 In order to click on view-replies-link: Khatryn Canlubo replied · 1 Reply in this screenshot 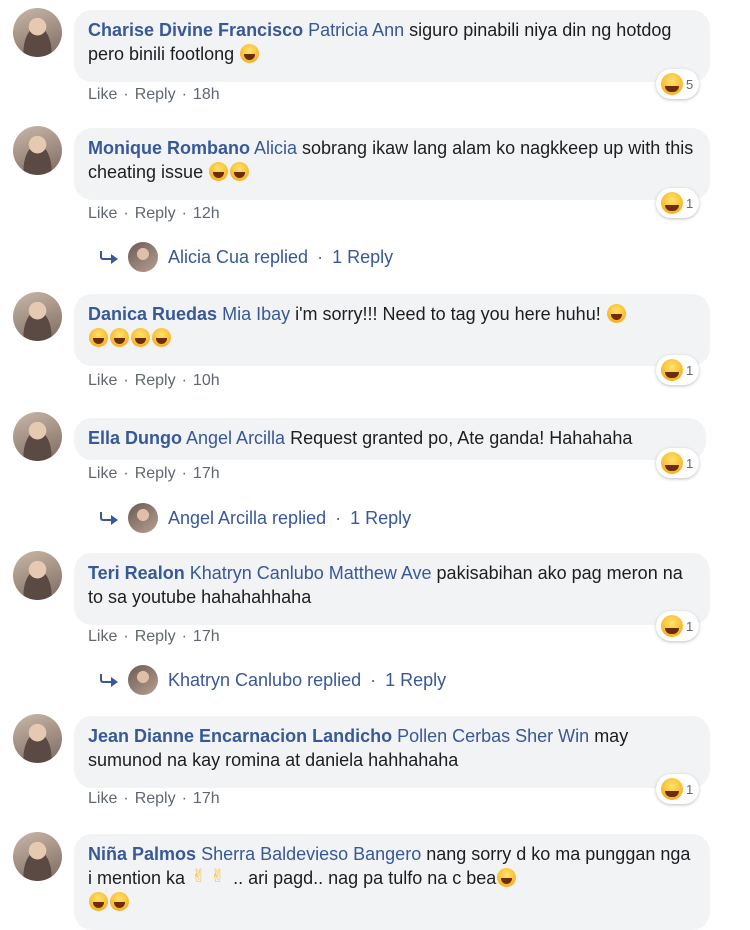, I will do `click(273, 680)`.